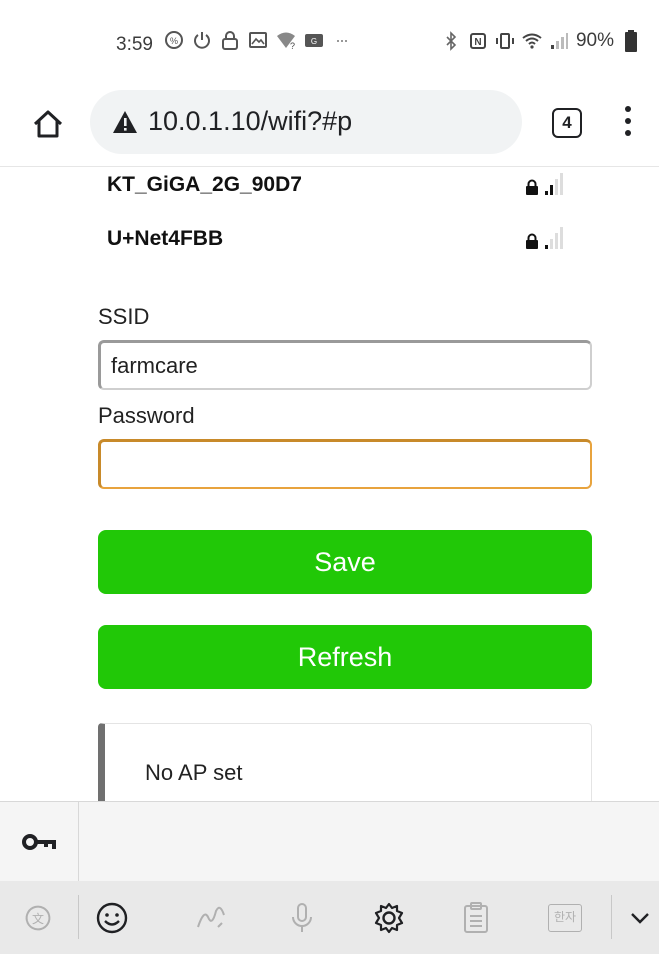  I want to click on password-key-button, so click(39, 842).